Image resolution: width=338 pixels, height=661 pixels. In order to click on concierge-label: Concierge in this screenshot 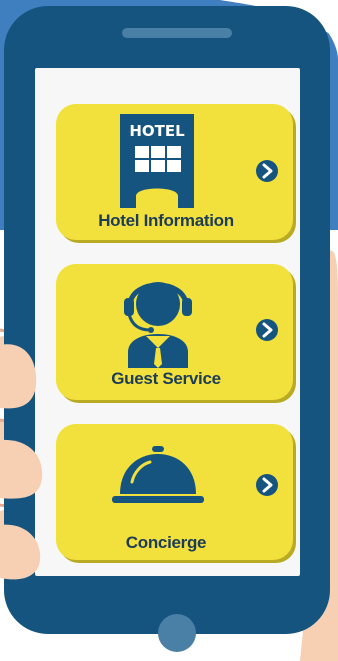, I will do `click(166, 542)`.